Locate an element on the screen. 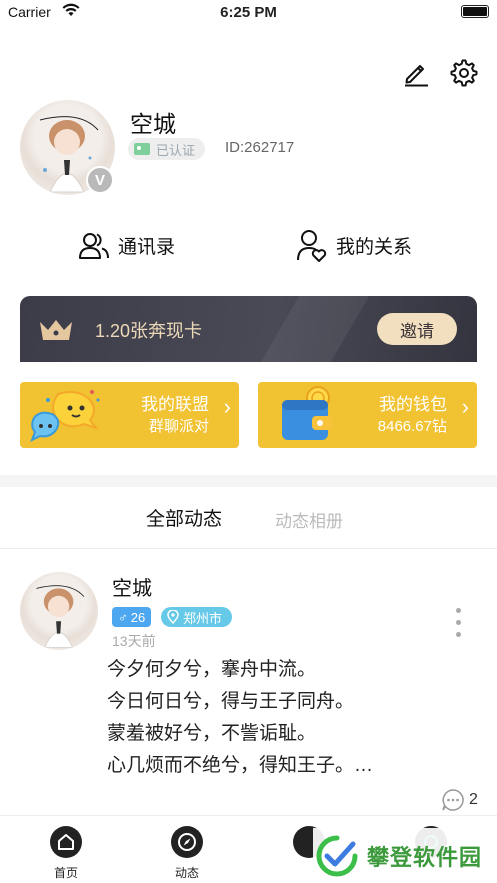 The height and width of the screenshot is (883, 497). compass-icon is located at coordinates (187, 842).